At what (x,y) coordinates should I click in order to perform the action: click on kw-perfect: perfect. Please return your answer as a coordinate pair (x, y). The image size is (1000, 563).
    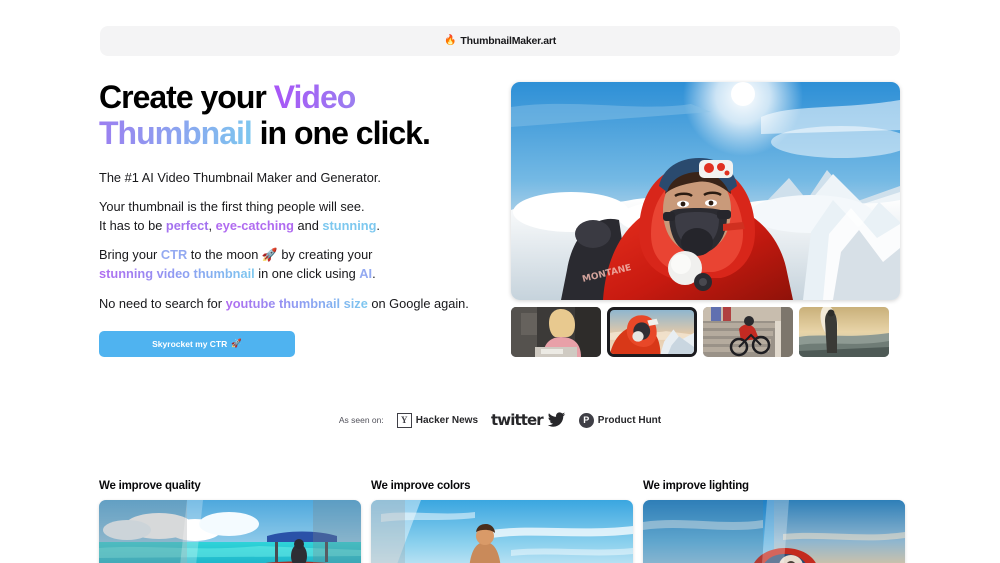
    Looking at the image, I should click on (187, 226).